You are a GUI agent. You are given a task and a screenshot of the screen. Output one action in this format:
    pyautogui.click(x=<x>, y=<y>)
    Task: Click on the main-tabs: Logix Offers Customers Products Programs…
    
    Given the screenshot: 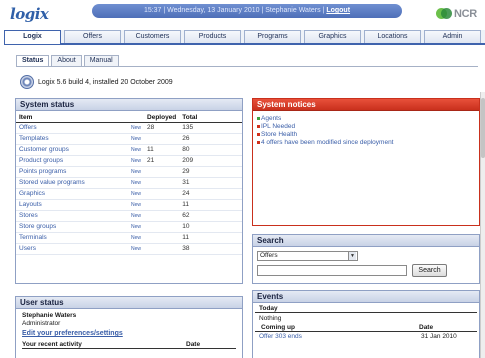 What is the action you would take?
    pyautogui.click(x=244, y=37)
    